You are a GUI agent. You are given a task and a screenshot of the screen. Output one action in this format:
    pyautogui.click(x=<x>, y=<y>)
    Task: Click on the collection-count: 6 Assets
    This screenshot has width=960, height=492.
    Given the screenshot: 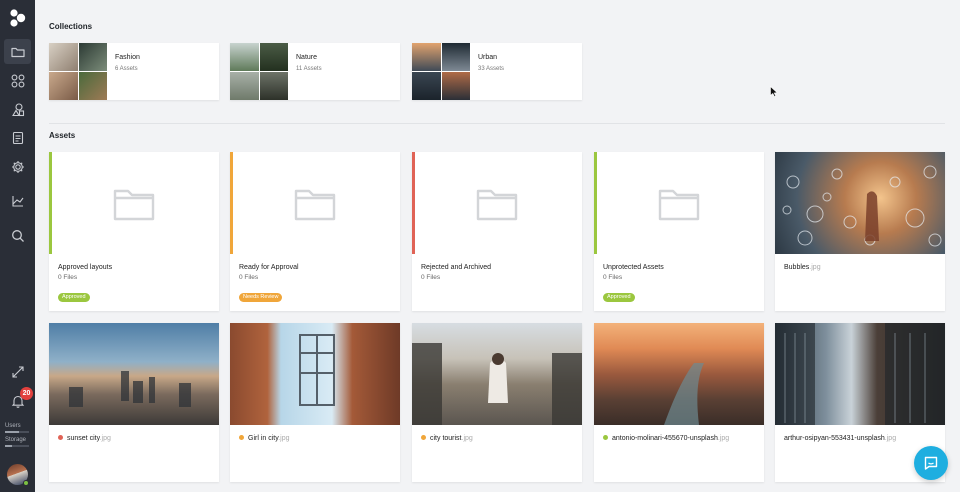 What is the action you would take?
    pyautogui.click(x=126, y=69)
    